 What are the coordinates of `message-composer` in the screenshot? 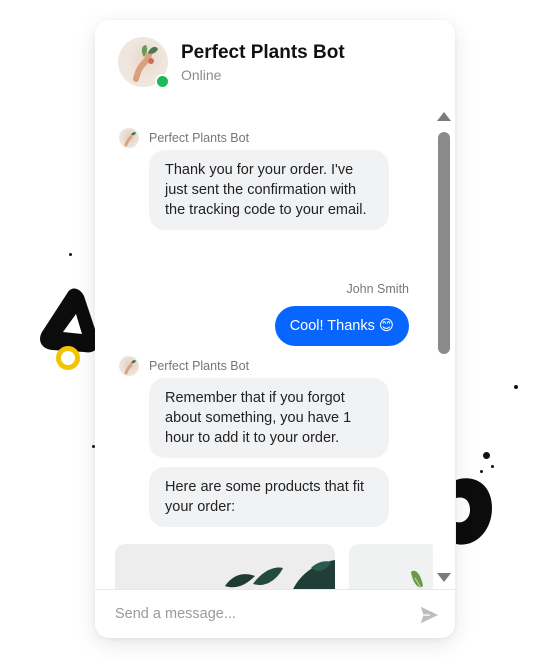 It's located at (275, 613).